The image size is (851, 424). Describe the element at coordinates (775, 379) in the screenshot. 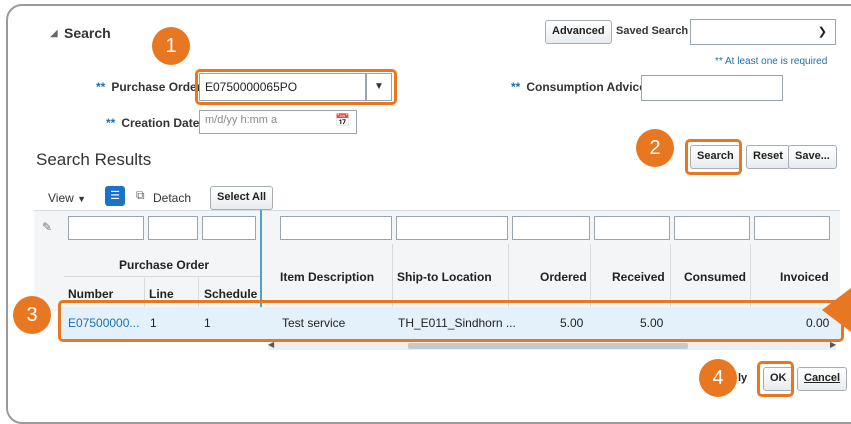

I see `ok-highlight` at that location.